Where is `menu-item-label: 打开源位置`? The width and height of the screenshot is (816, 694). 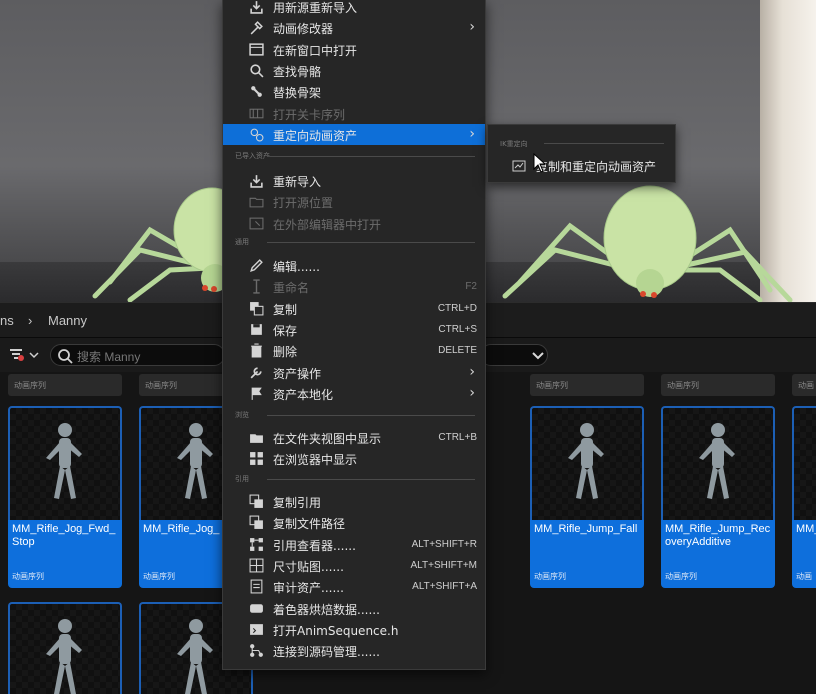 menu-item-label: 打开源位置 is located at coordinates (303, 203).